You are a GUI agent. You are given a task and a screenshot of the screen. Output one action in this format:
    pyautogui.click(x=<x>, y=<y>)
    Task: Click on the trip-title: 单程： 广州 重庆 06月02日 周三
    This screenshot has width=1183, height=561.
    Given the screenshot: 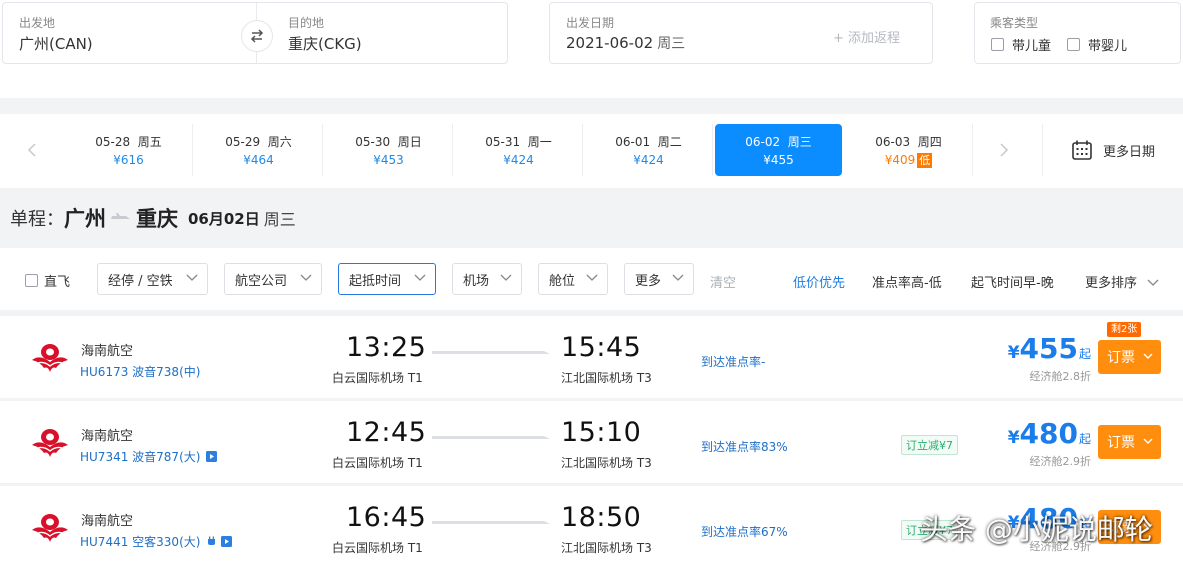 What is the action you would take?
    pyautogui.click(x=153, y=218)
    